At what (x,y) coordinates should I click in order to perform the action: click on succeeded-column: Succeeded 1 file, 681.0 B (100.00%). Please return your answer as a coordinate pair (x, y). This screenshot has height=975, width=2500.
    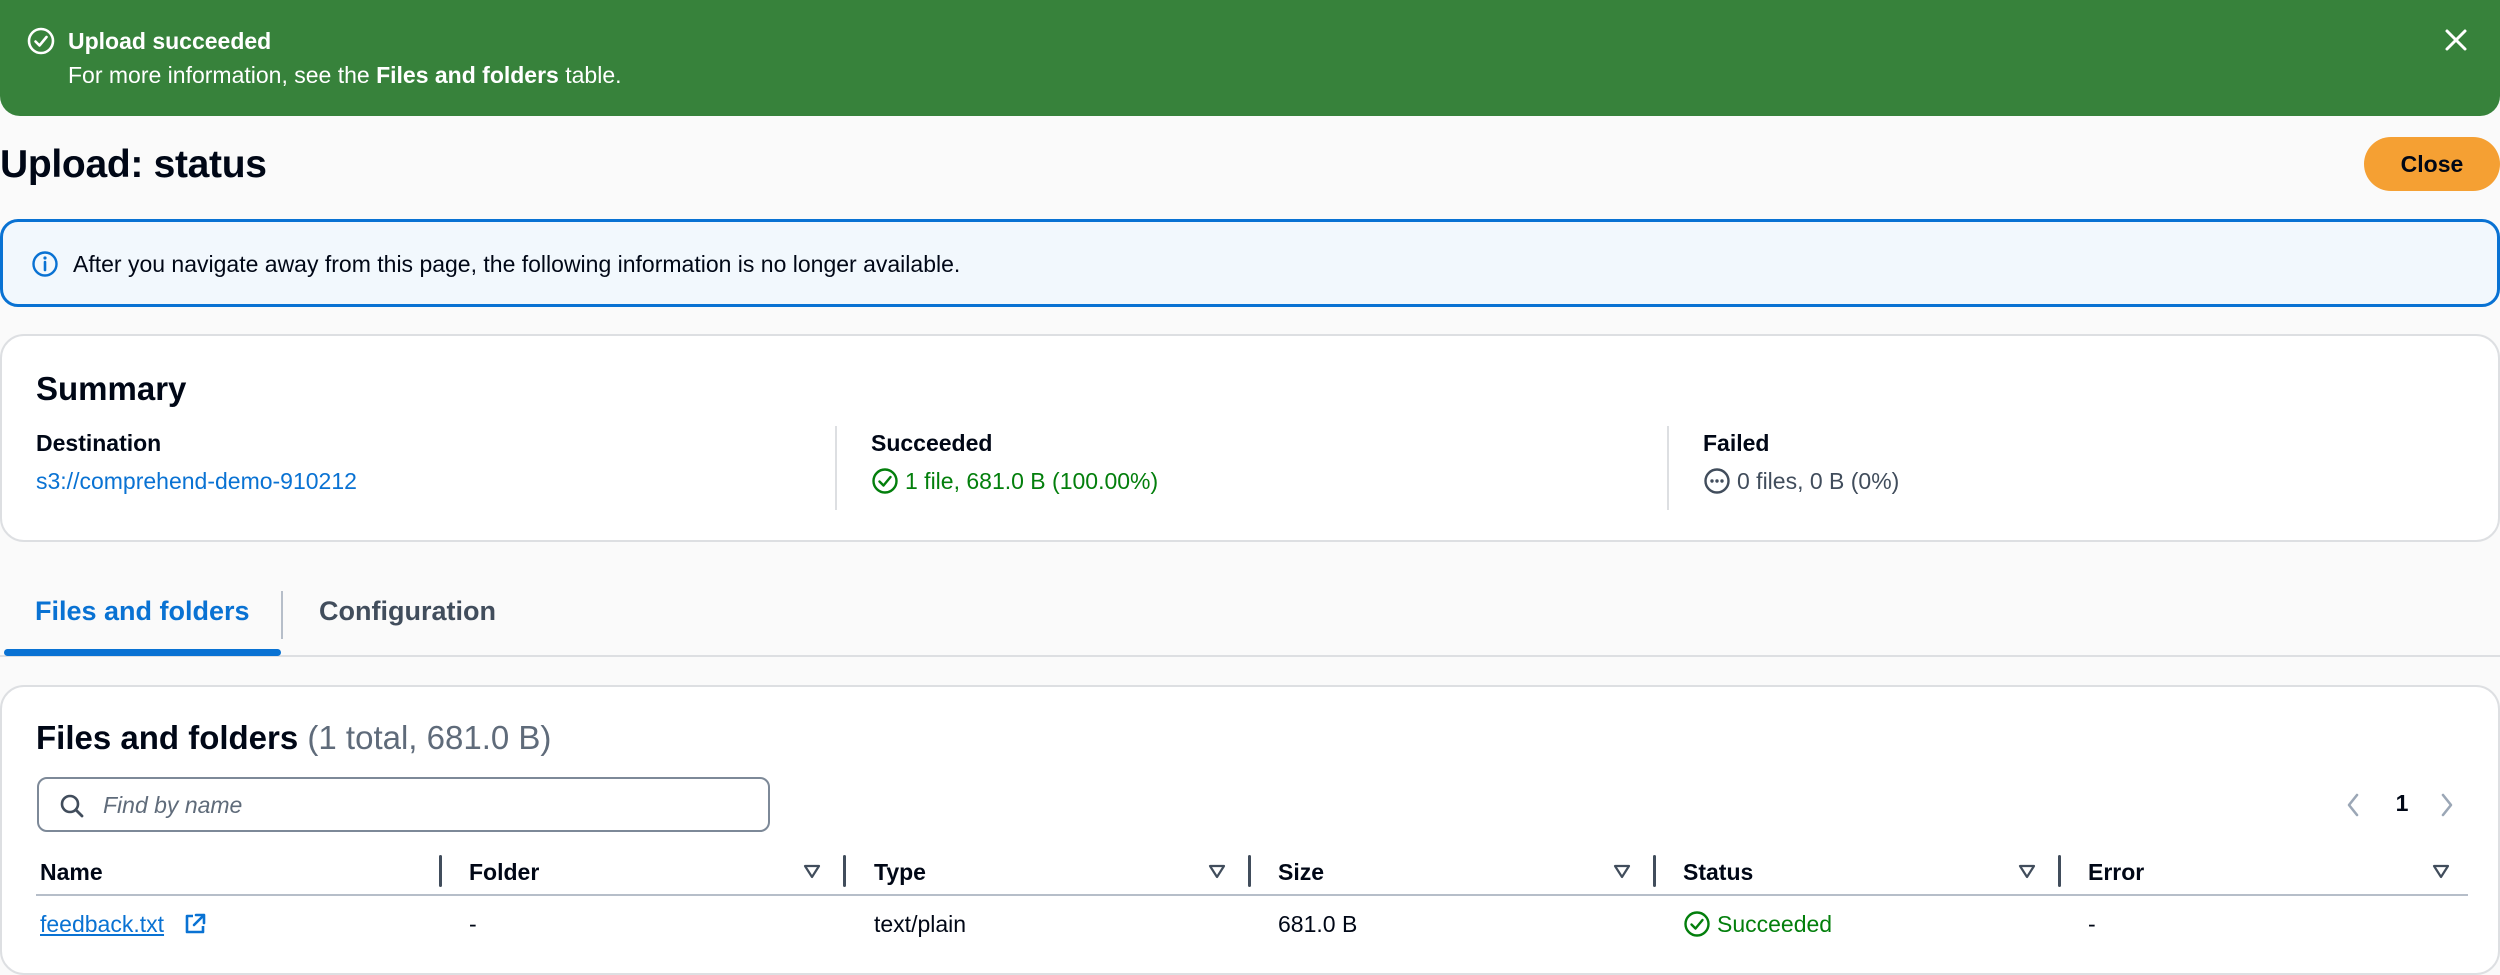
    Looking at the image, I should click on (1014, 462).